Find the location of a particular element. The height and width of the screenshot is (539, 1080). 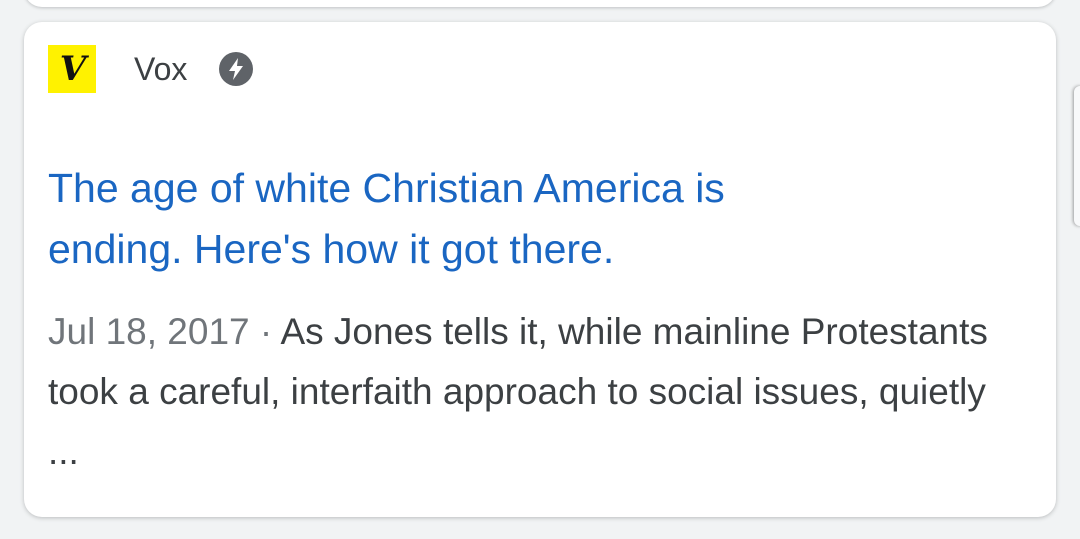

result-title-line-2: ending. Here's how it got there. is located at coordinates (331, 249).